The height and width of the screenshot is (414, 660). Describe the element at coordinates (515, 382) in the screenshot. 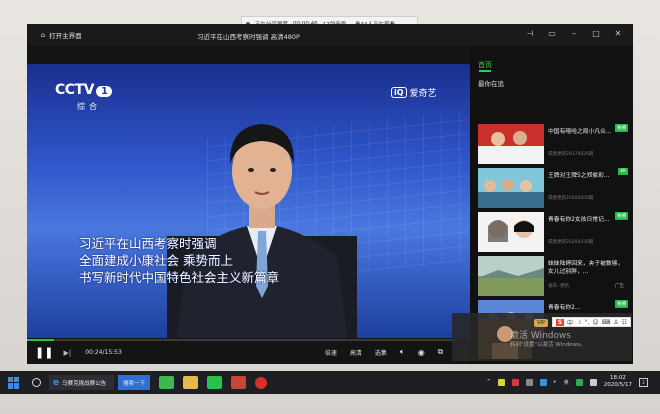

I see `tray-mic-icon` at that location.